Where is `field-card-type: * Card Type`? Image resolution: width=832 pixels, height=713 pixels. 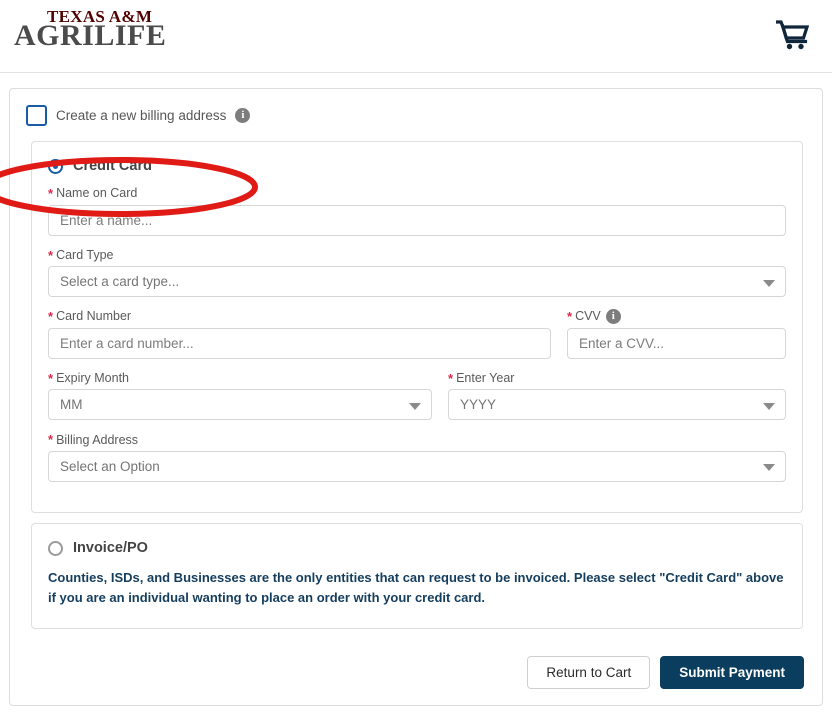 field-card-type: * Card Type is located at coordinates (417, 273).